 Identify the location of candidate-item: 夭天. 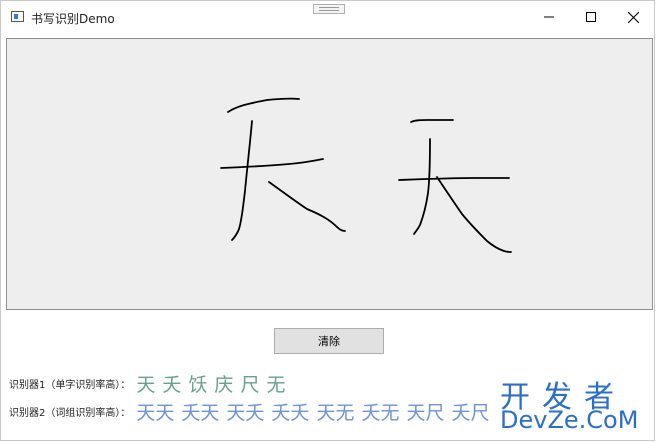
(200, 411).